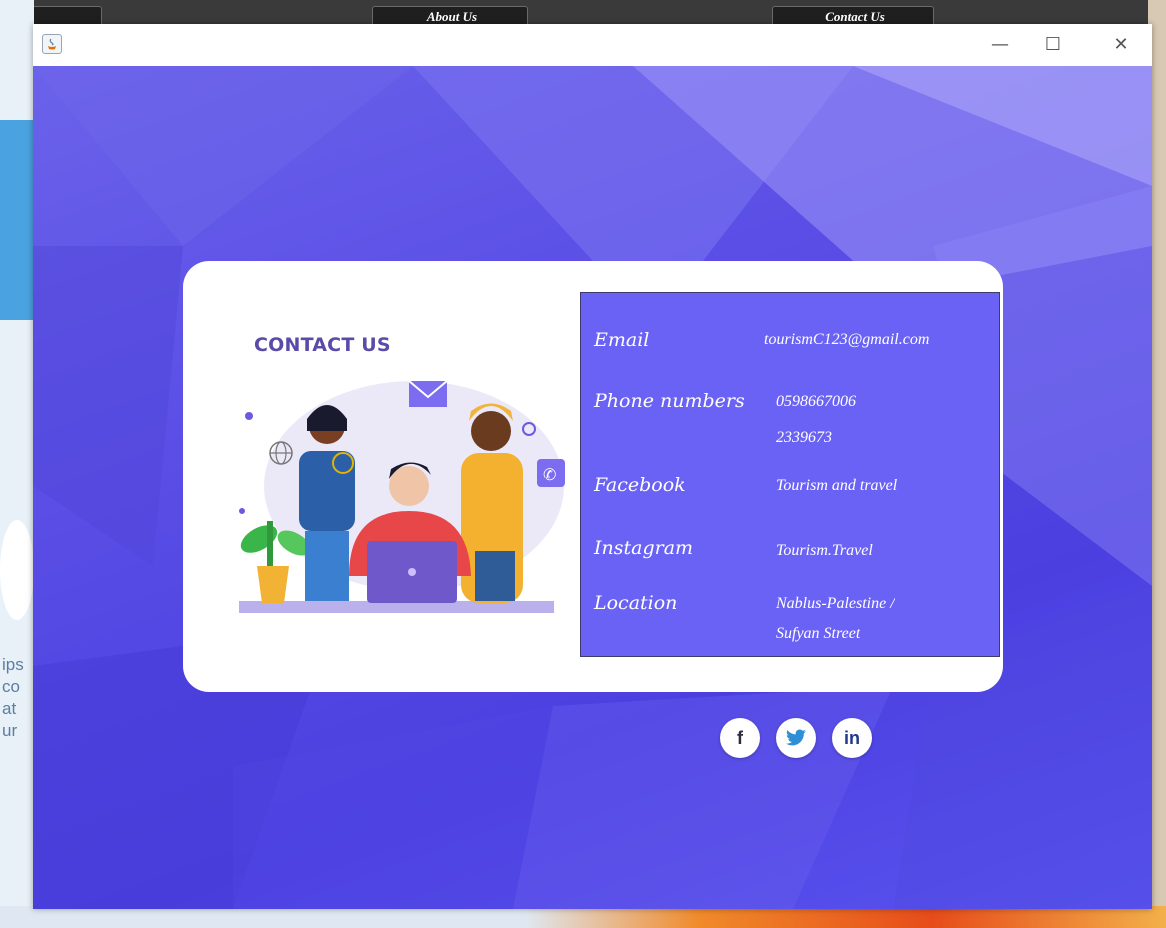  What do you see at coordinates (835, 603) in the screenshot?
I see `location-line-1: Nablus-Palestine /` at bounding box center [835, 603].